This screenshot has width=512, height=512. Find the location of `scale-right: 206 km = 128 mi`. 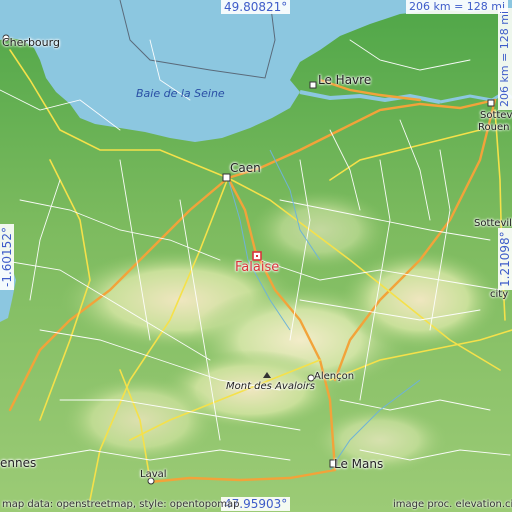

scale-right: 206 km = 128 mi is located at coordinates (505, 58).